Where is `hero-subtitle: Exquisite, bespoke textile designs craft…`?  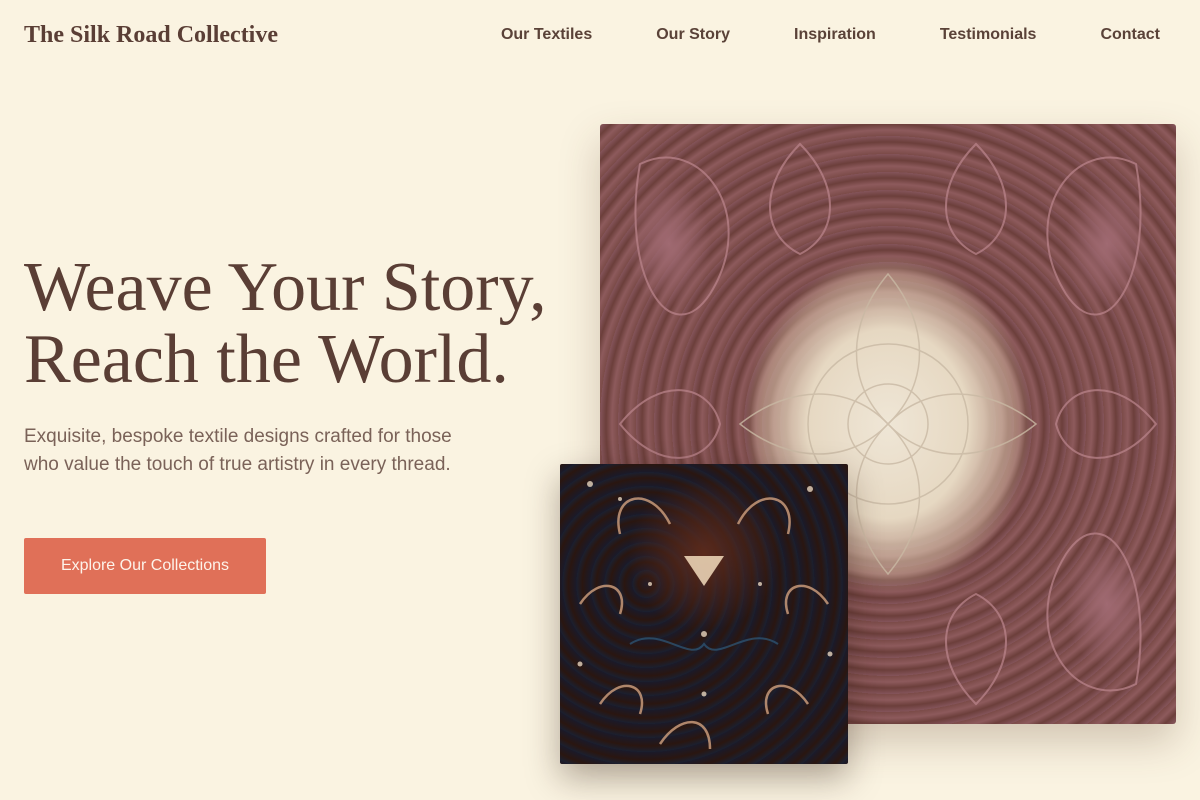 hero-subtitle: Exquisite, bespoke textile designs craft… is located at coordinates (238, 450).